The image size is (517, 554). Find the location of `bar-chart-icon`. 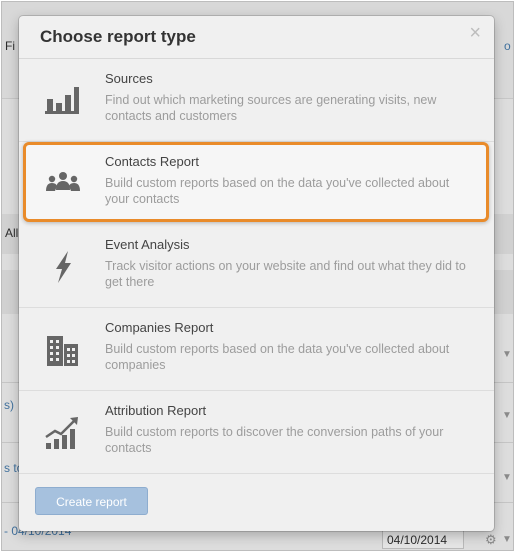

bar-chart-icon is located at coordinates (63, 101).